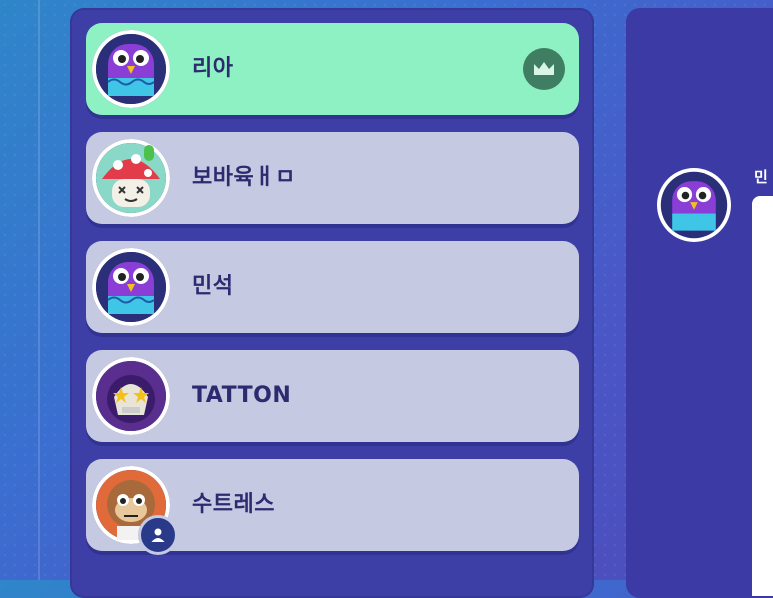 The height and width of the screenshot is (598, 773). What do you see at coordinates (158, 535) in the screenshot?
I see `user-icon` at bounding box center [158, 535].